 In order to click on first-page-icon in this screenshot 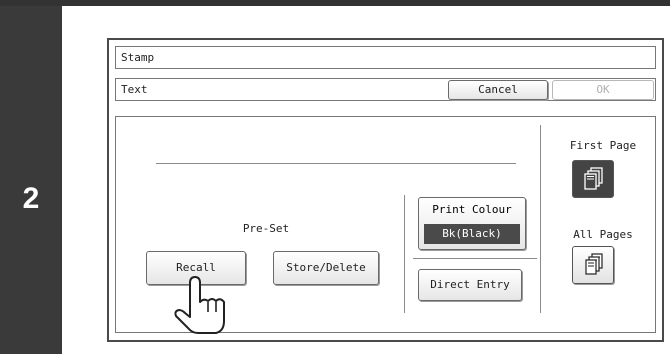, I will do `click(593, 178)`.